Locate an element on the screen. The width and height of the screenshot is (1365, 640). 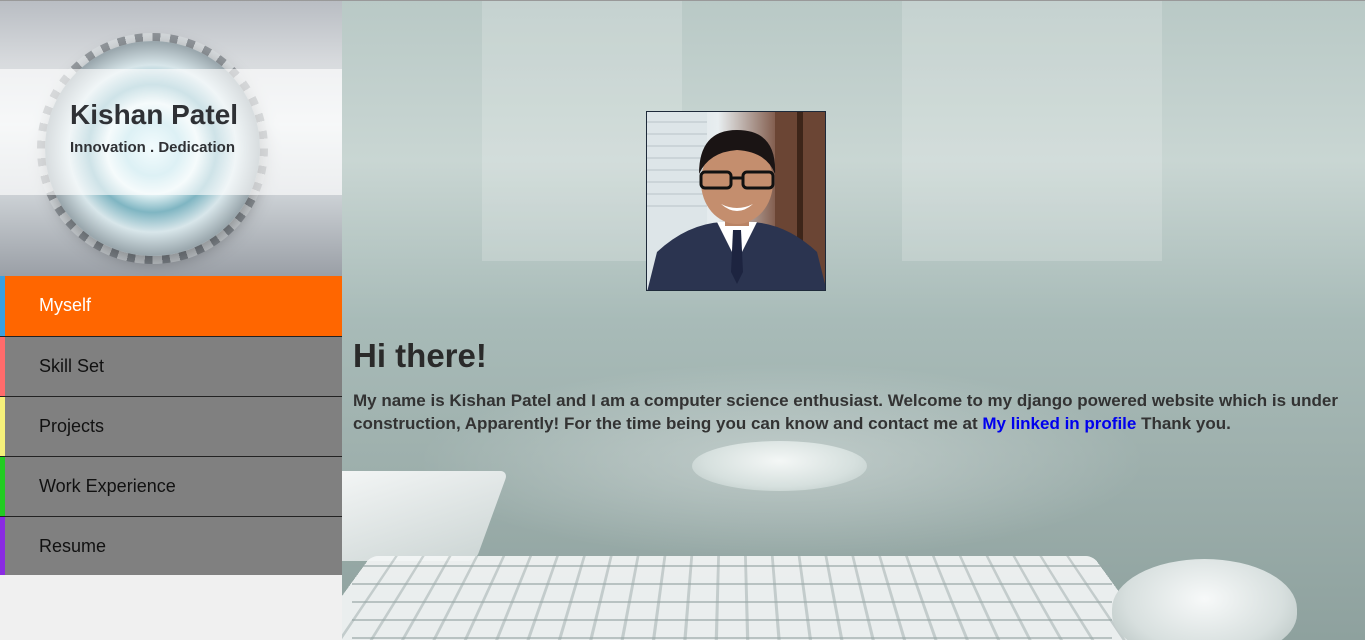
background-mouse is located at coordinates (1204, 599).